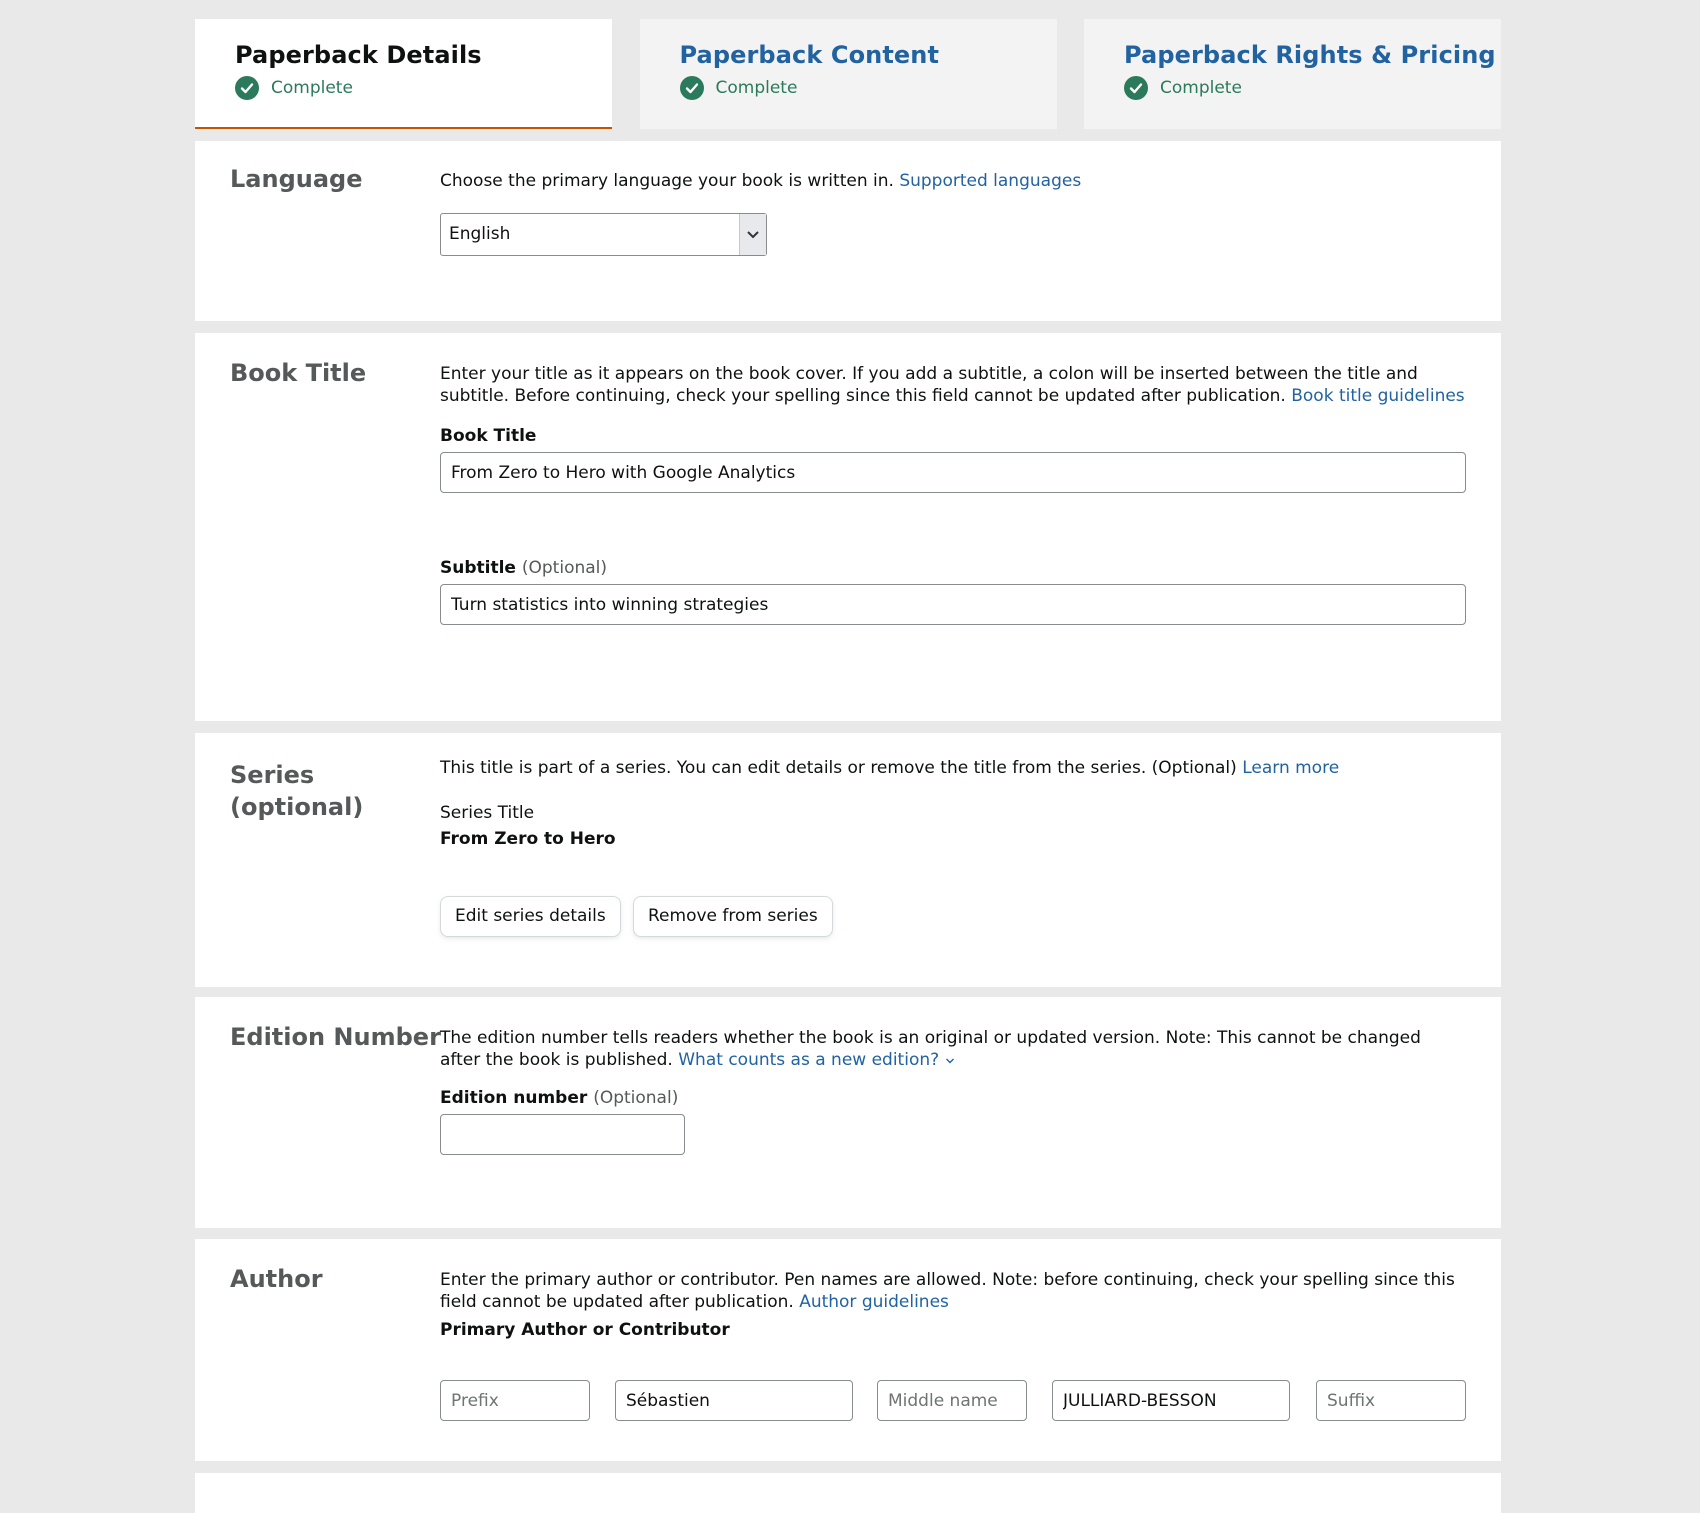 The width and height of the screenshot is (1700, 1513). What do you see at coordinates (953, 472) in the screenshot?
I see `book-title-input` at bounding box center [953, 472].